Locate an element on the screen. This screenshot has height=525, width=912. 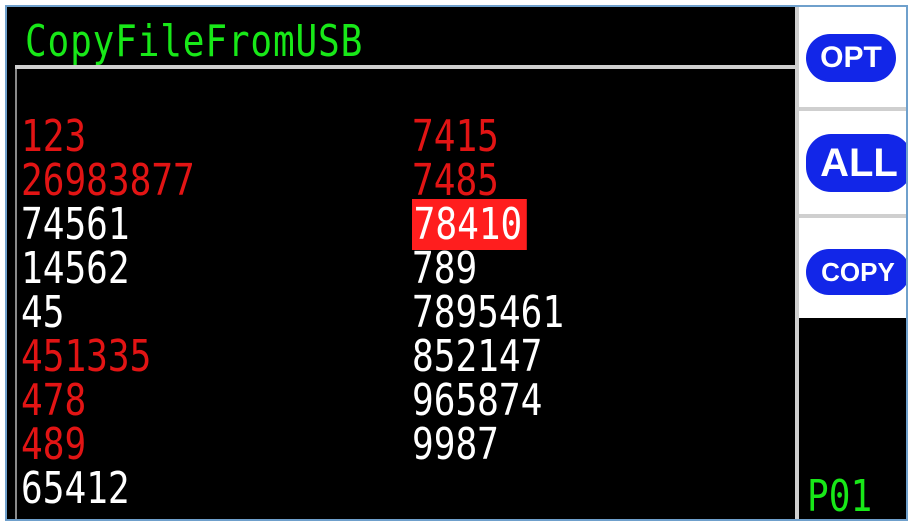
all-button-label: ALL is located at coordinates (857, 163).